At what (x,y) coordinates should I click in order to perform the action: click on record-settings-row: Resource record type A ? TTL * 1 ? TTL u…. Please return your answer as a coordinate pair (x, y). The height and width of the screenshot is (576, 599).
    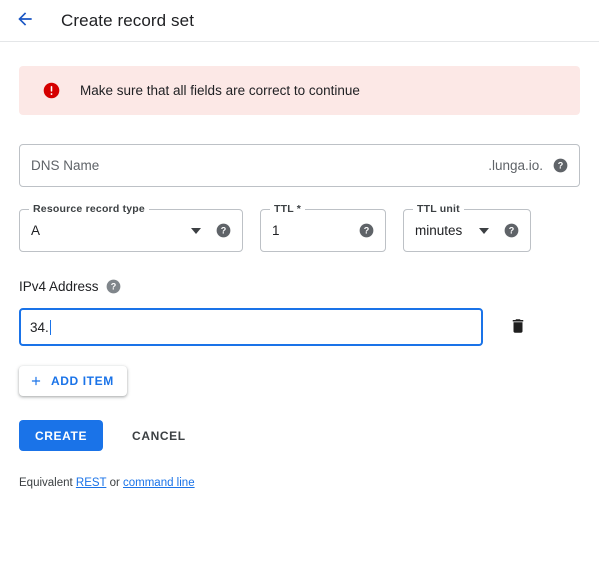
    Looking at the image, I should click on (299, 227).